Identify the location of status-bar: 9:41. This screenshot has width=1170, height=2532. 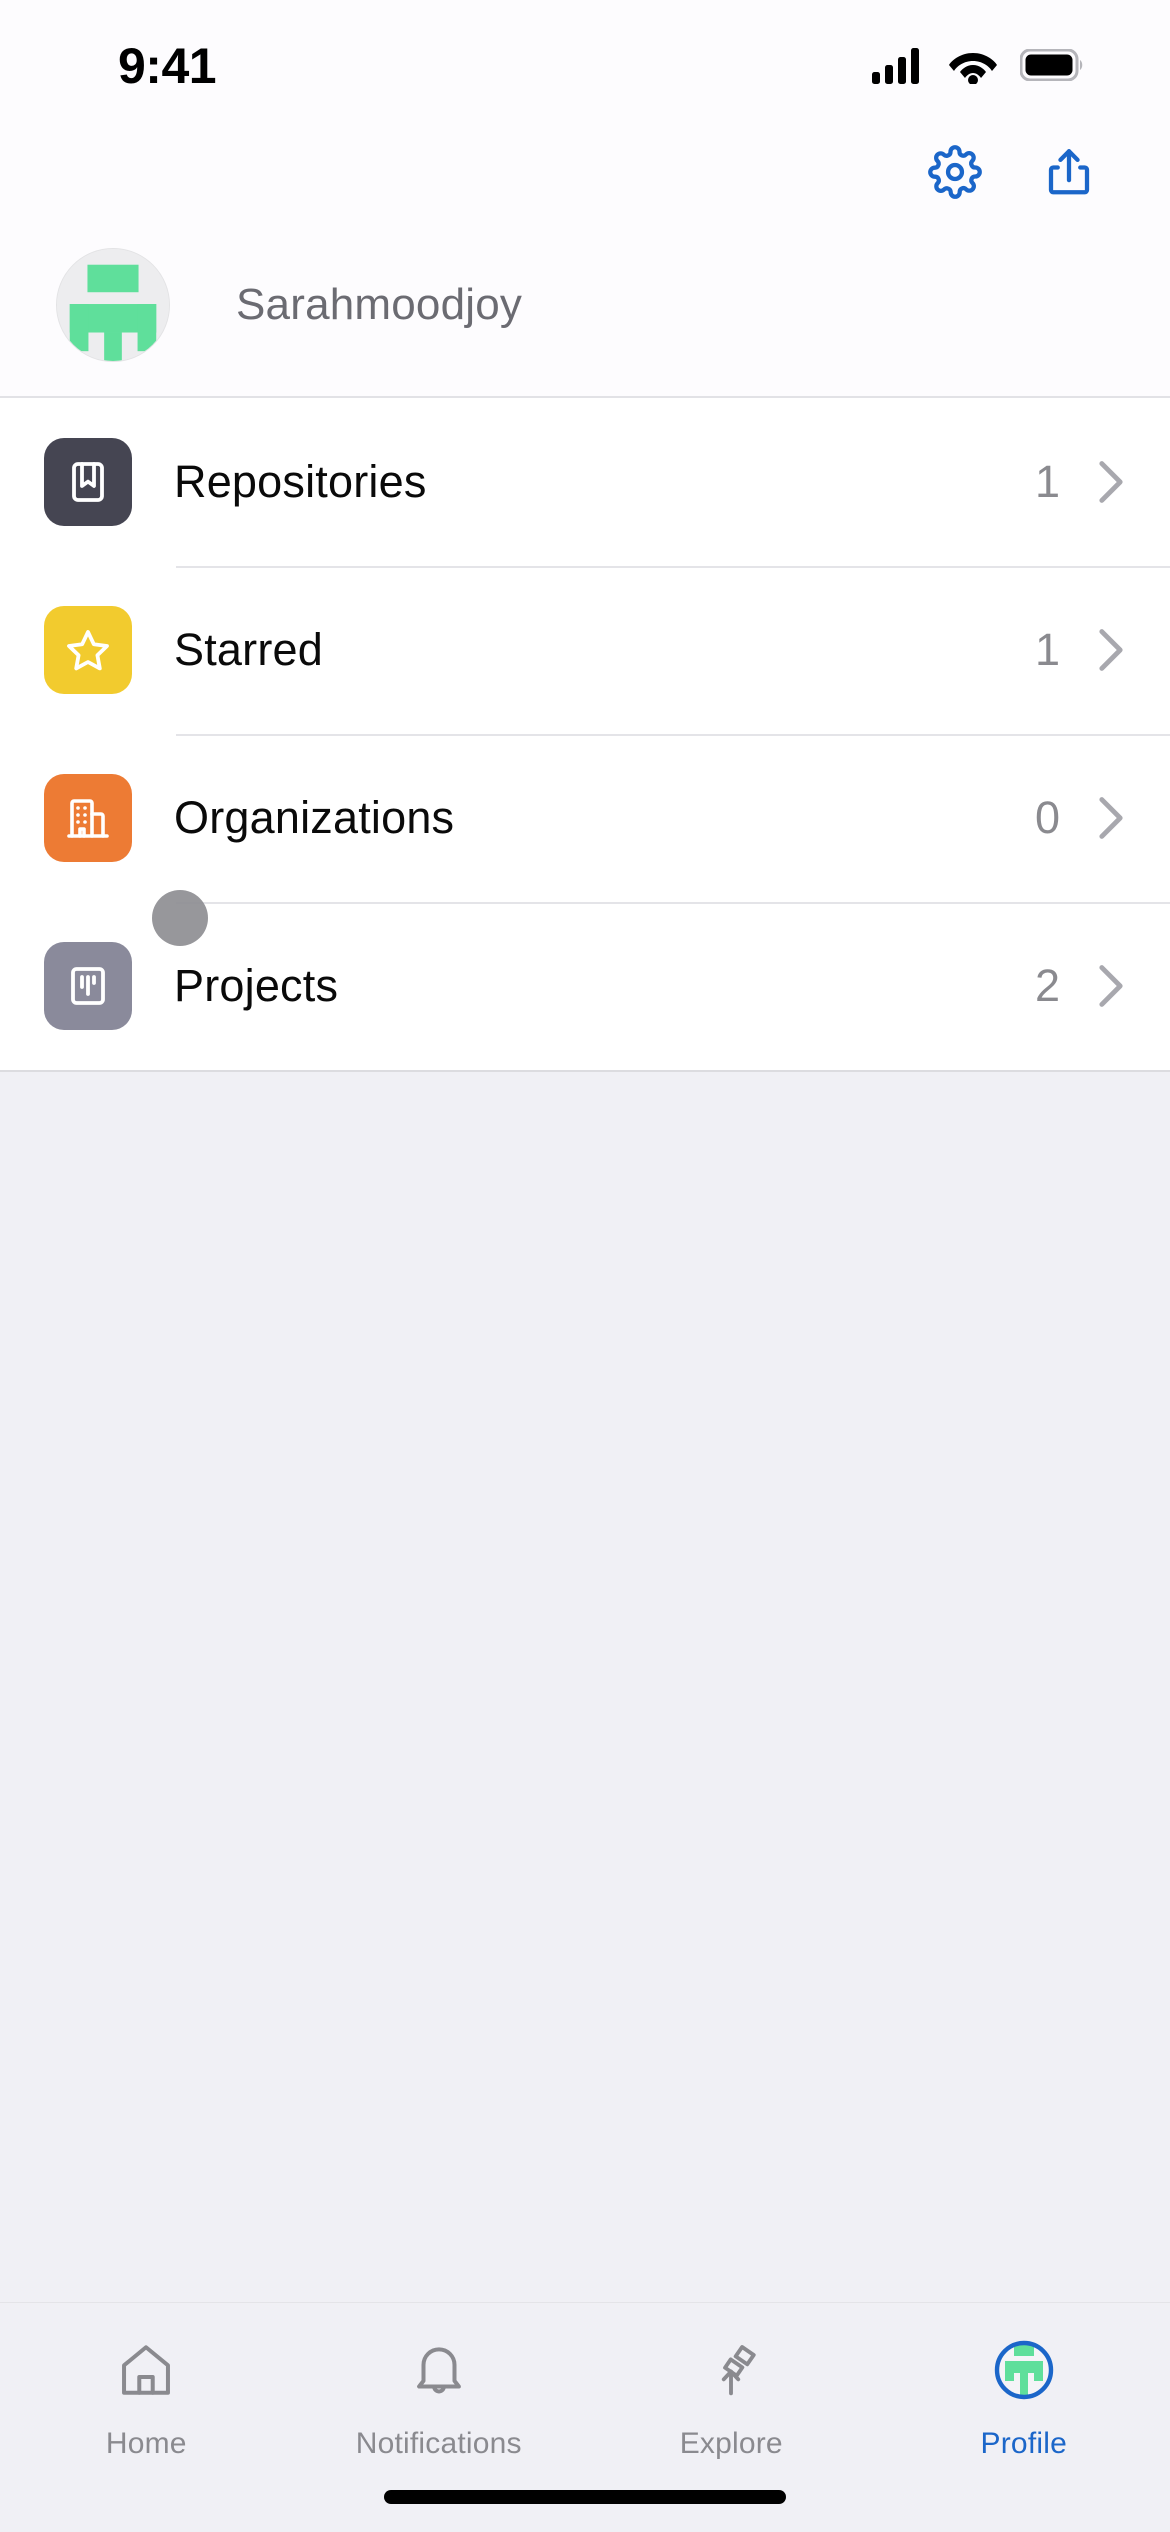
(585, 59).